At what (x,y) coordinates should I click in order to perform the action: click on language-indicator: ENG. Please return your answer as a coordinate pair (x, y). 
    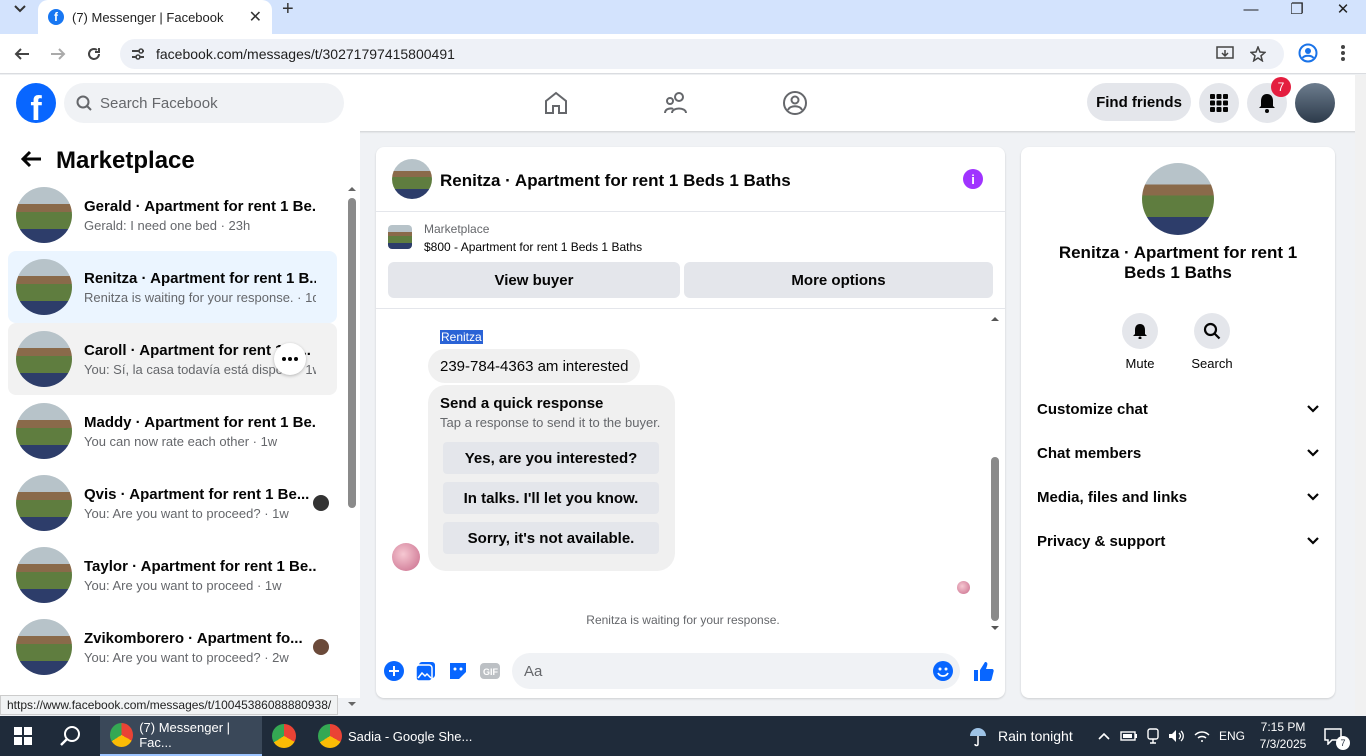
    Looking at the image, I should click on (1232, 736).